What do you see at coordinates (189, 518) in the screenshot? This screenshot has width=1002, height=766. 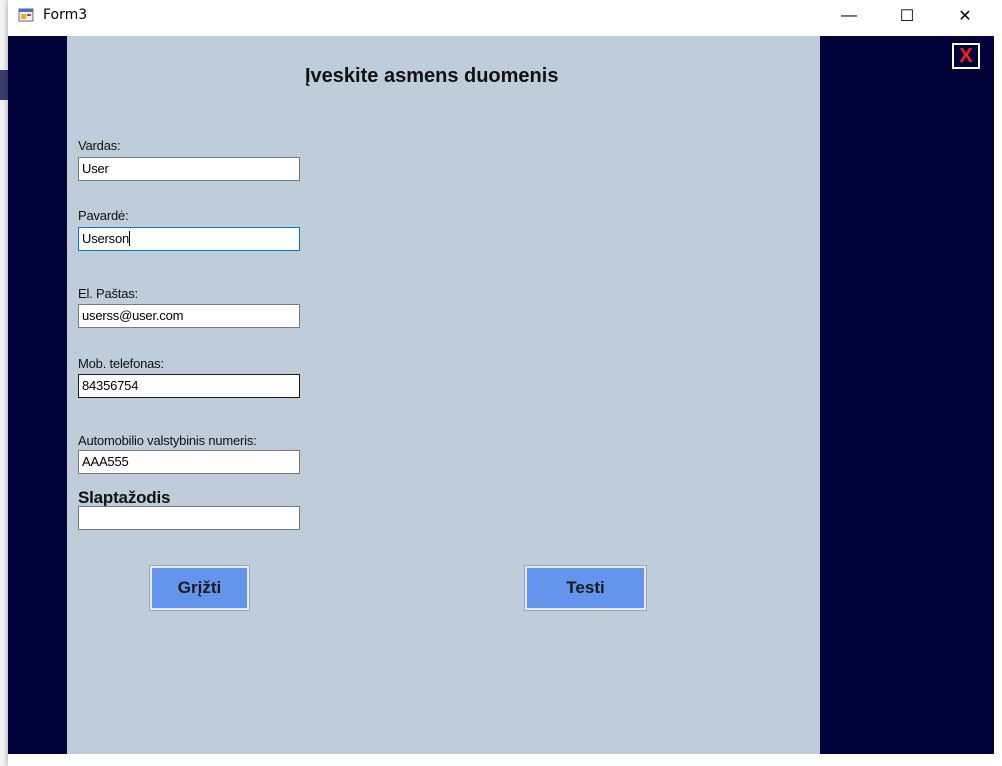 I see `password-field` at bounding box center [189, 518].